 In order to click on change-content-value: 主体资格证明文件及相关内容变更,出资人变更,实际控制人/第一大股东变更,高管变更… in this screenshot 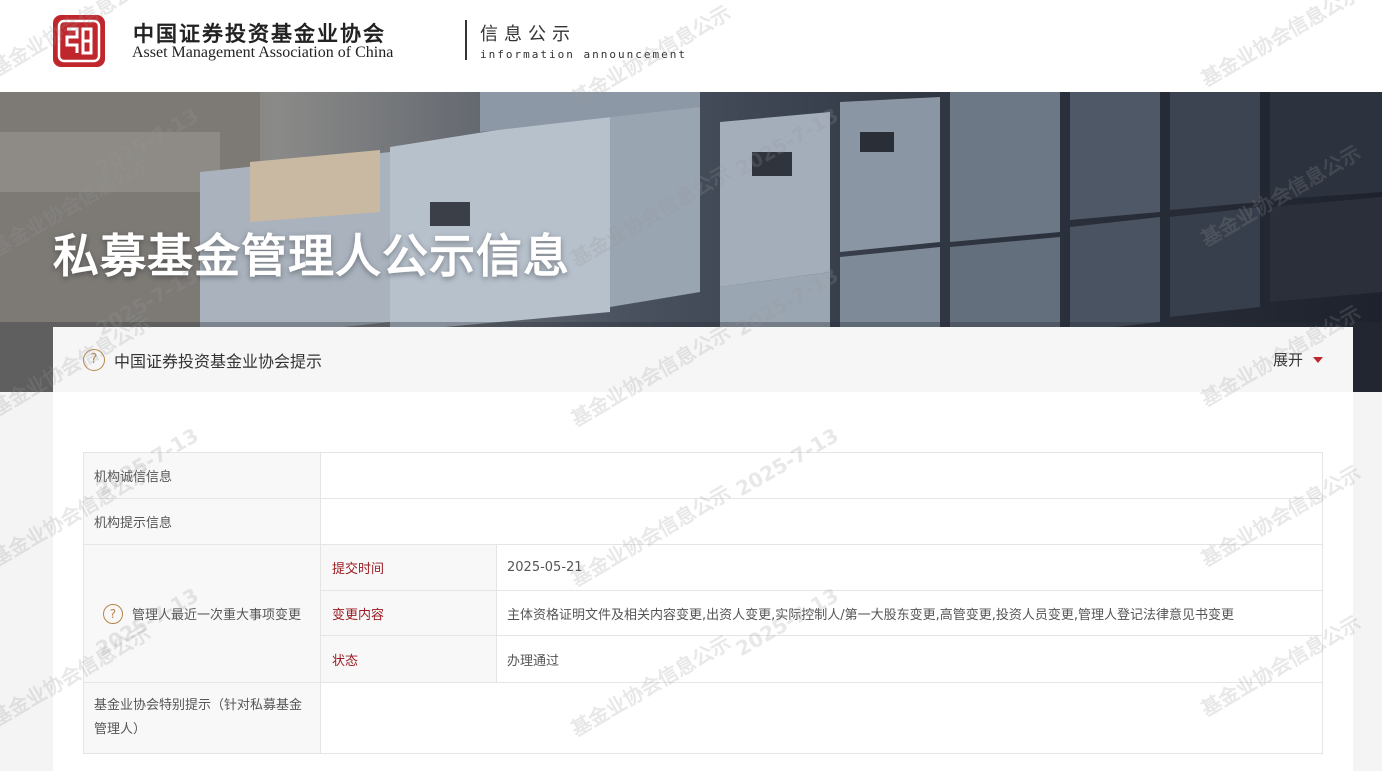, I will do `click(871, 615)`.